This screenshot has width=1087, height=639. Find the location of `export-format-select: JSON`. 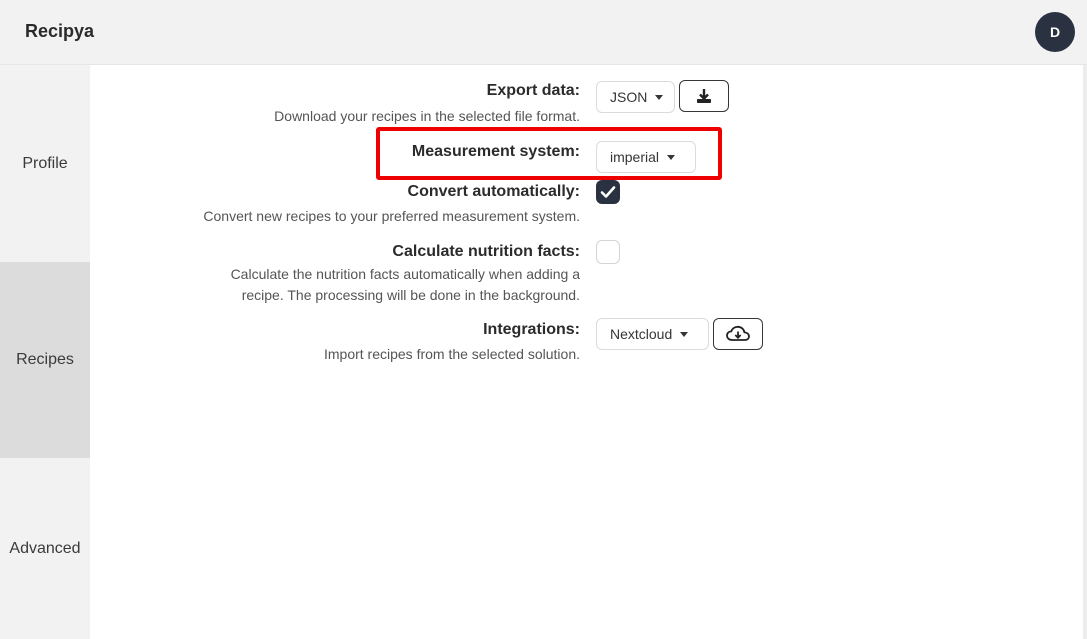

export-format-select: JSON is located at coordinates (635, 97).